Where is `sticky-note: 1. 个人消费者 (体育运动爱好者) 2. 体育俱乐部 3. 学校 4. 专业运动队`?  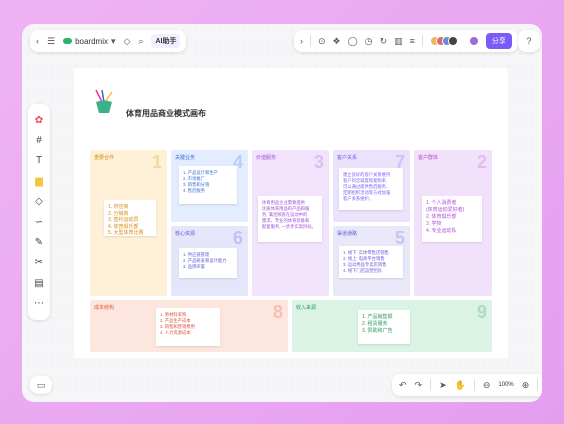 sticky-note: 1. 个人消费者 (体育运动爱好者) 2. 体育俱乐部 3. 学校 4. 专业运动队 is located at coordinates (452, 219).